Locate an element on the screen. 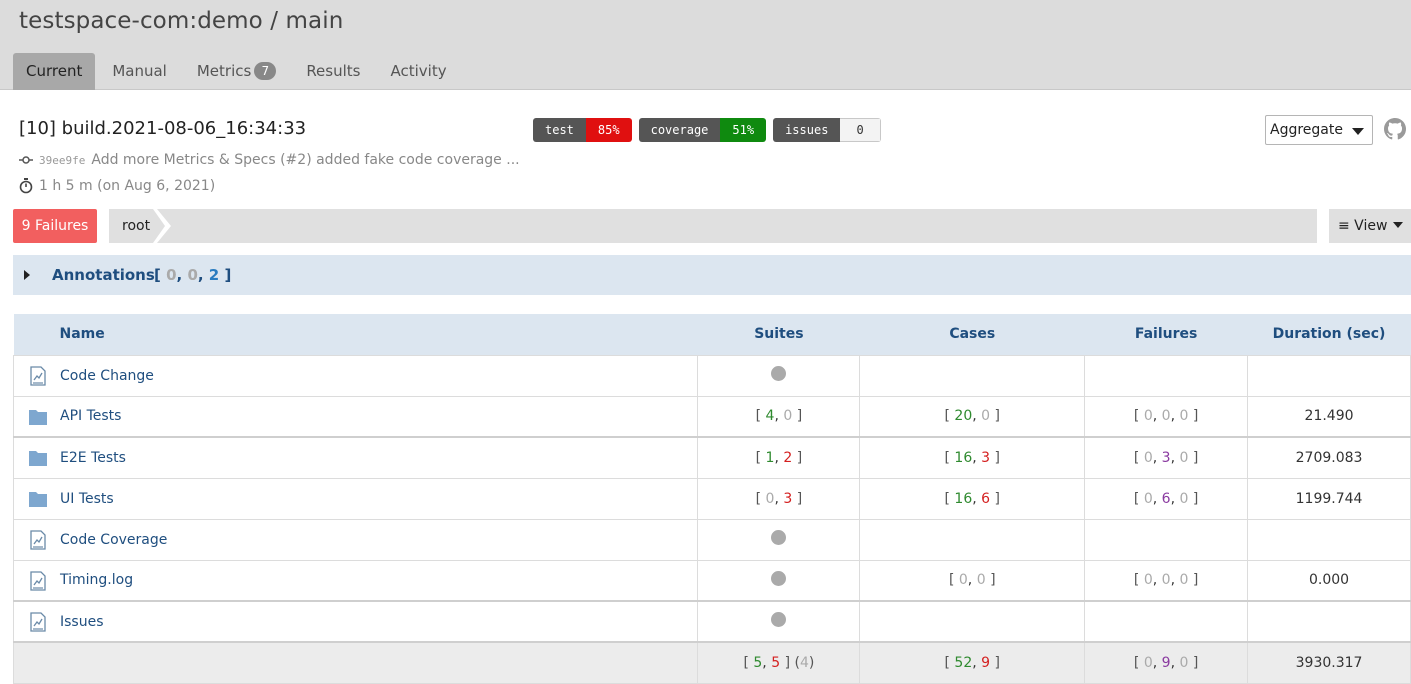  duration-total-cell: 3930.317 is located at coordinates (1329, 662).